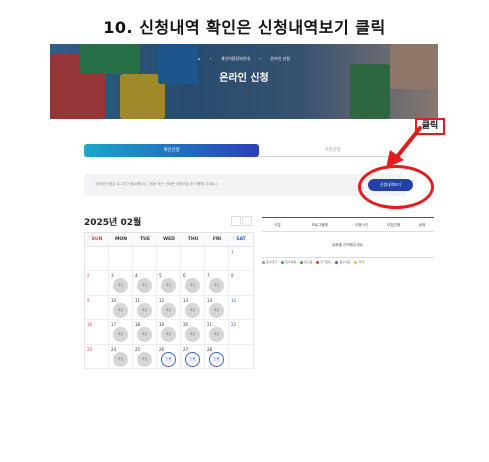 The width and height of the screenshot is (489, 462). Describe the element at coordinates (241, 332) in the screenshot. I see `calendar-day-cell: 22` at that location.